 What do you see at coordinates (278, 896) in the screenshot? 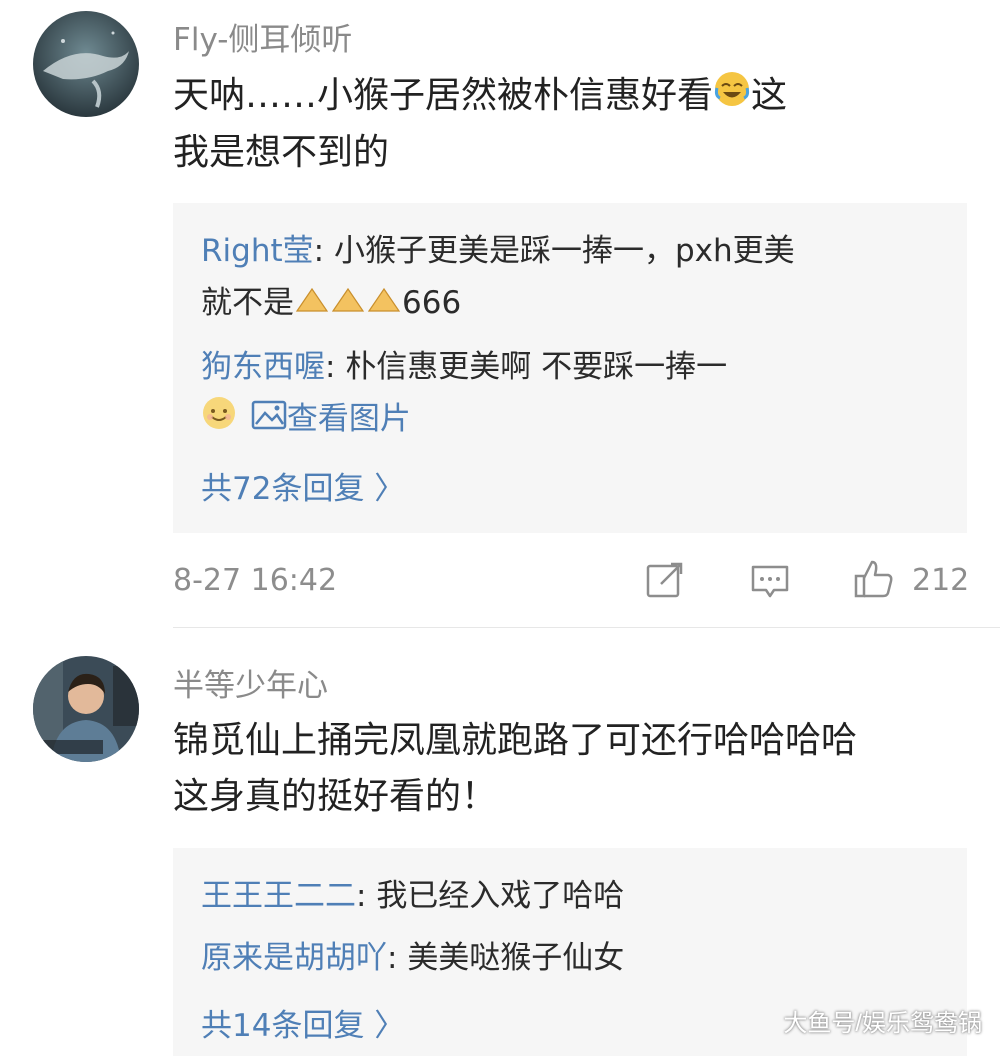
I see `reply-username: 王王王二二` at bounding box center [278, 896].